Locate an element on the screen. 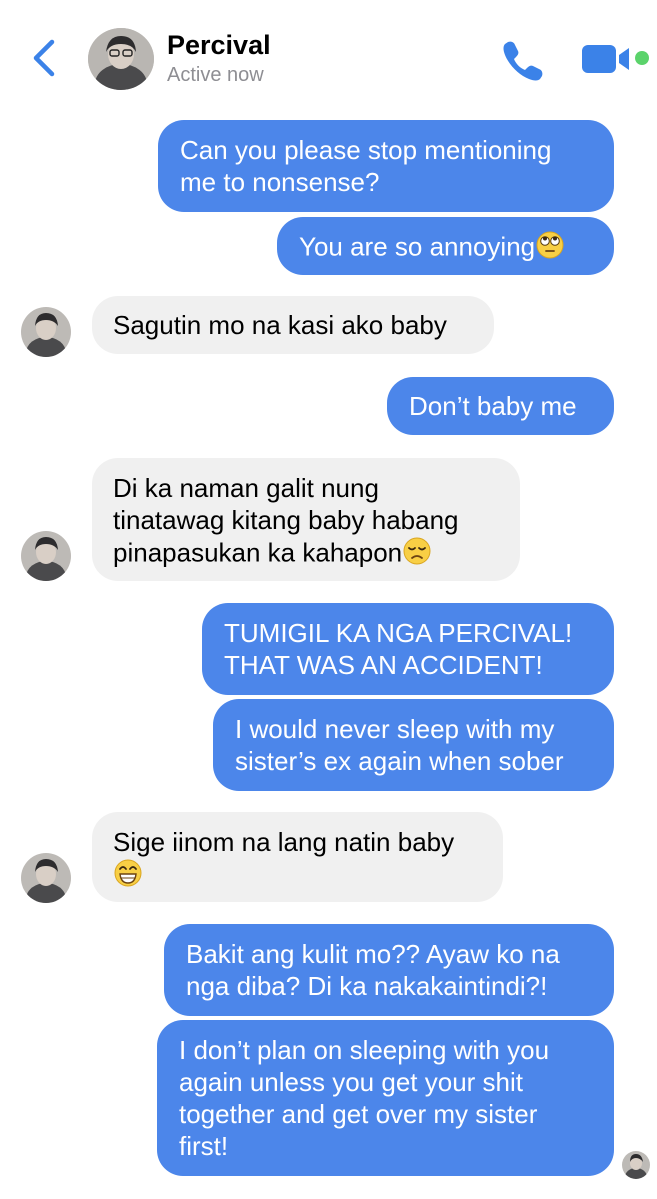 This screenshot has height=1199, width=657. chat-header: Percival Active now is located at coordinates (328, 56).